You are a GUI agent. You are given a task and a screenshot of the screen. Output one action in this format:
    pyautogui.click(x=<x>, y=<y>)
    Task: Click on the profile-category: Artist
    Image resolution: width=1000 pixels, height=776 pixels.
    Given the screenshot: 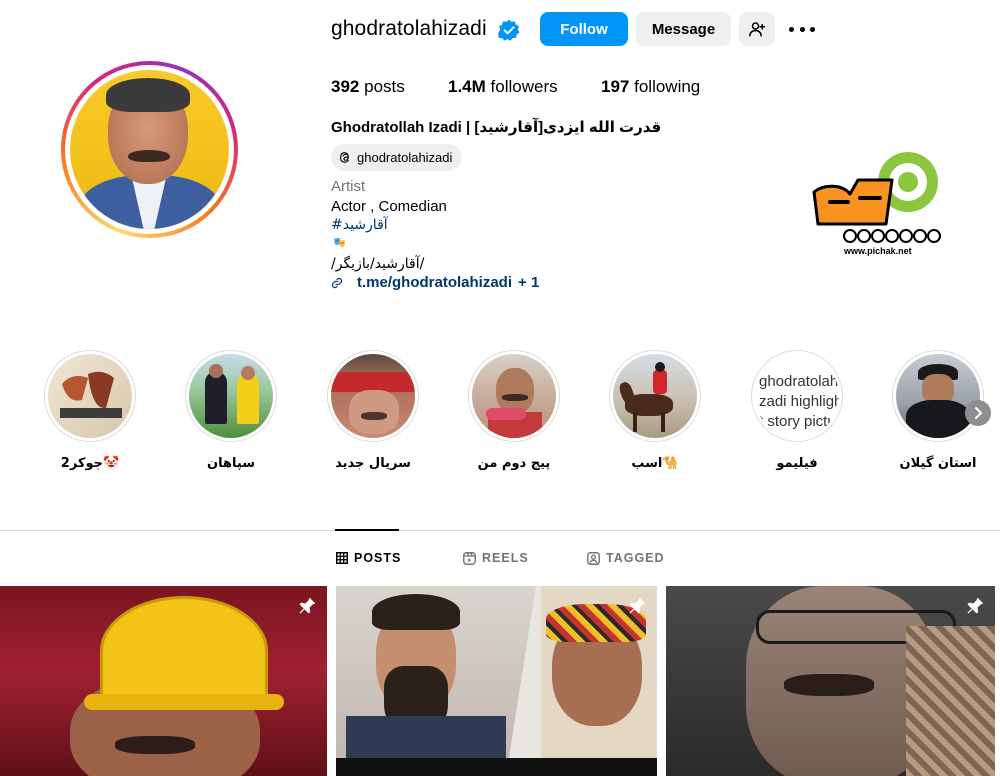 What is the action you would take?
    pyautogui.click(x=348, y=186)
    